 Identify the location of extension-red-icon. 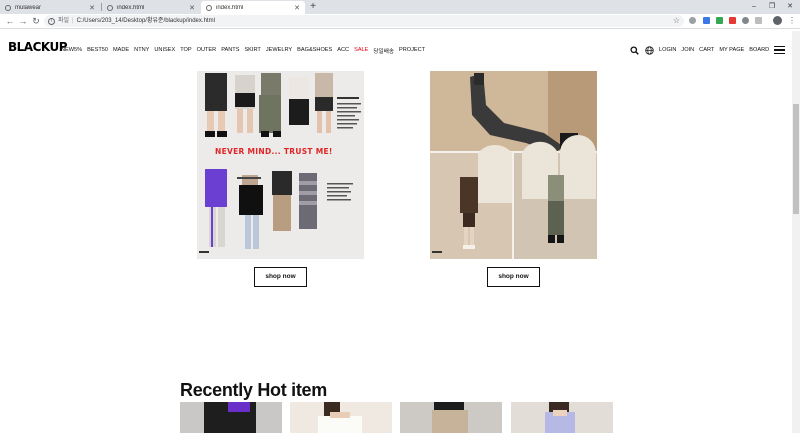
(732, 20).